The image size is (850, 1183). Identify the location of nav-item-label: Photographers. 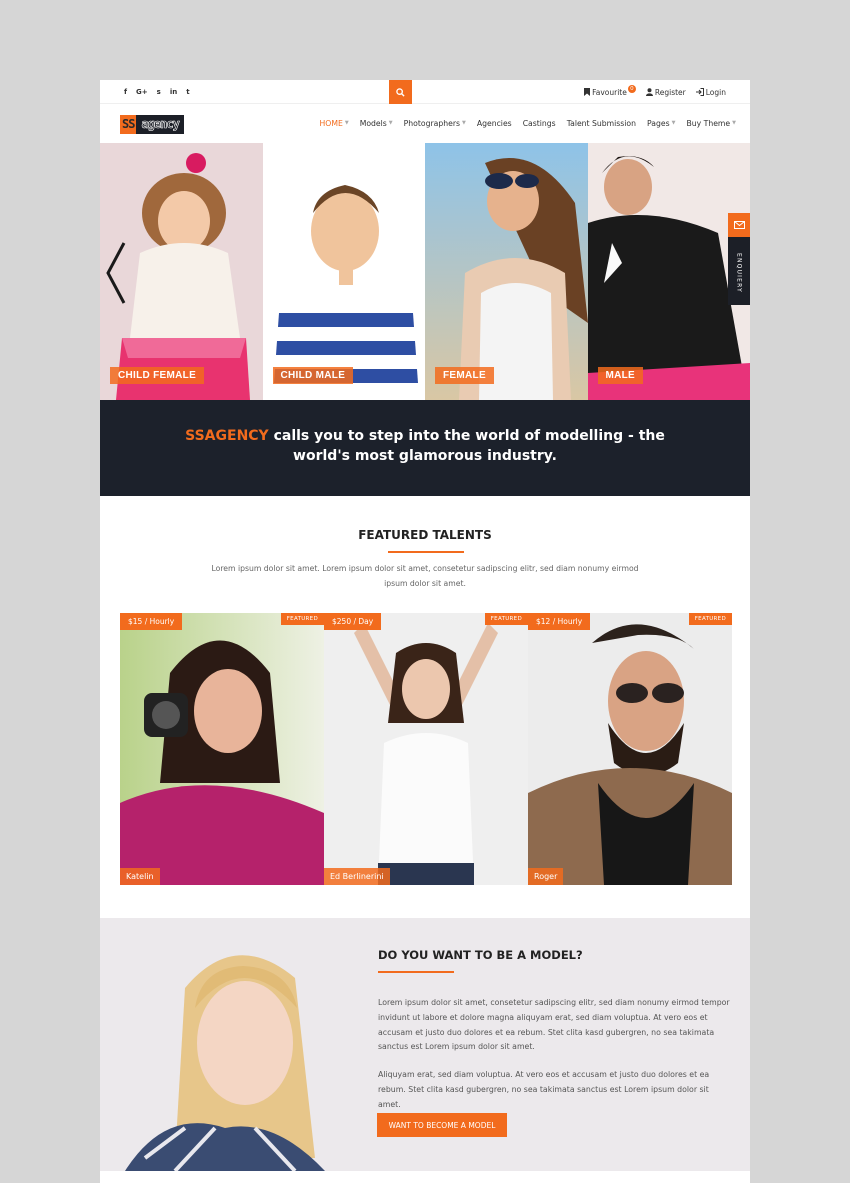
(431, 123).